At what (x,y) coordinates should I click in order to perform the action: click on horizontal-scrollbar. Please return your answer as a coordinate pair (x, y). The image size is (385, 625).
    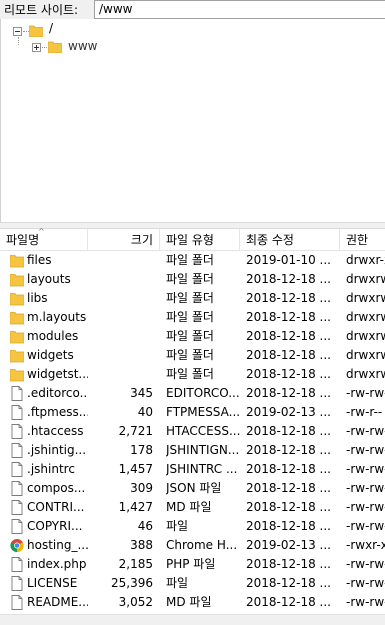
    Looking at the image, I should click on (192, 619).